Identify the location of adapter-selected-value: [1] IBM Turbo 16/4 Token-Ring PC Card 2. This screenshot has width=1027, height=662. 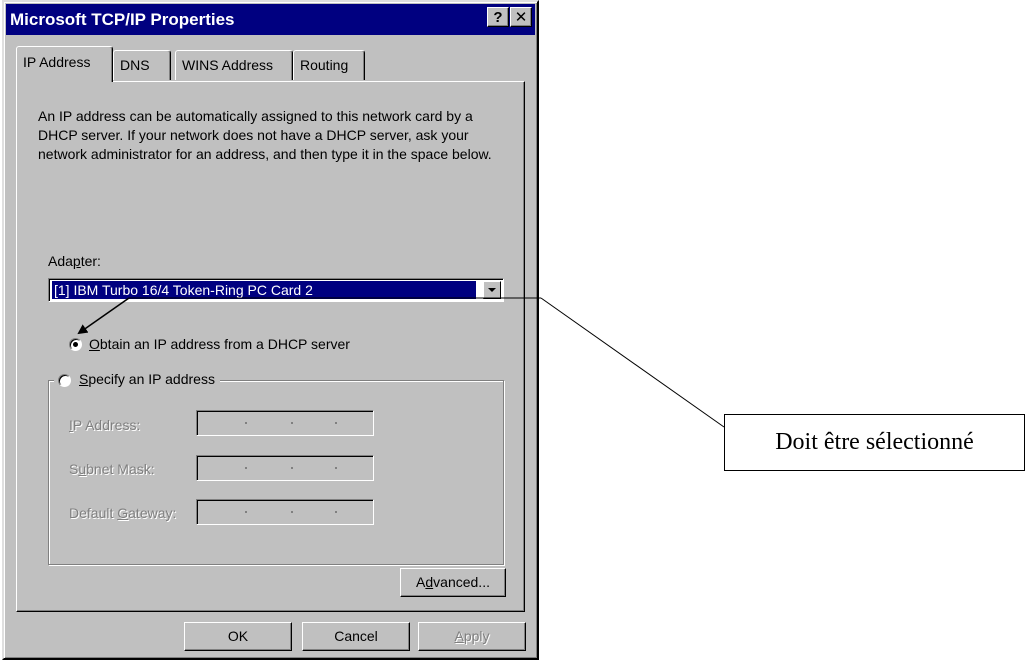
(264, 290).